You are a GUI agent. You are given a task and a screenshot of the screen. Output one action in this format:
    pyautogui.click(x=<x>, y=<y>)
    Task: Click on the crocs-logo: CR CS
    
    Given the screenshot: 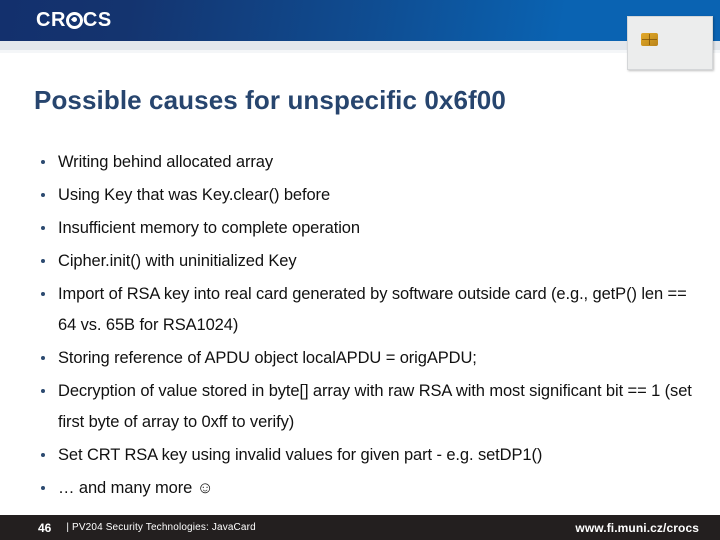 What is the action you would take?
    pyautogui.click(x=74, y=20)
    